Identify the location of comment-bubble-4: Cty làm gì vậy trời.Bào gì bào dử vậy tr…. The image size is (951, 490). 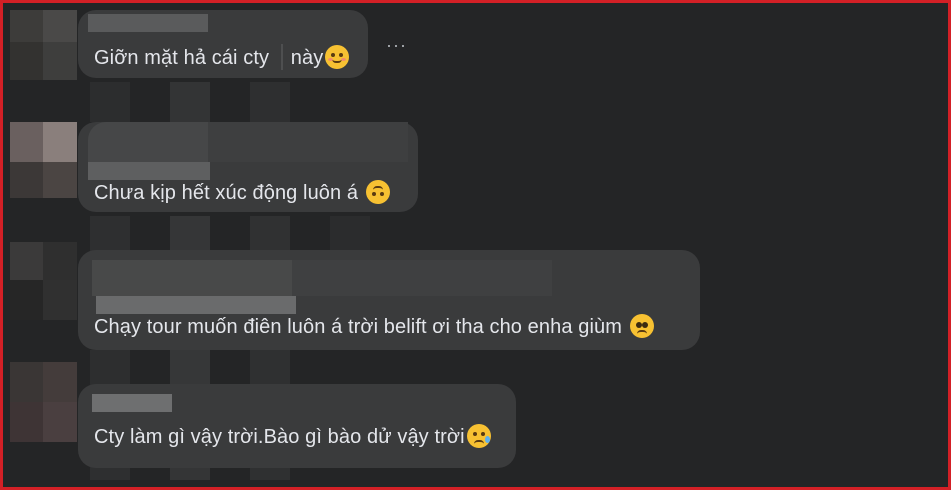
(297, 426).